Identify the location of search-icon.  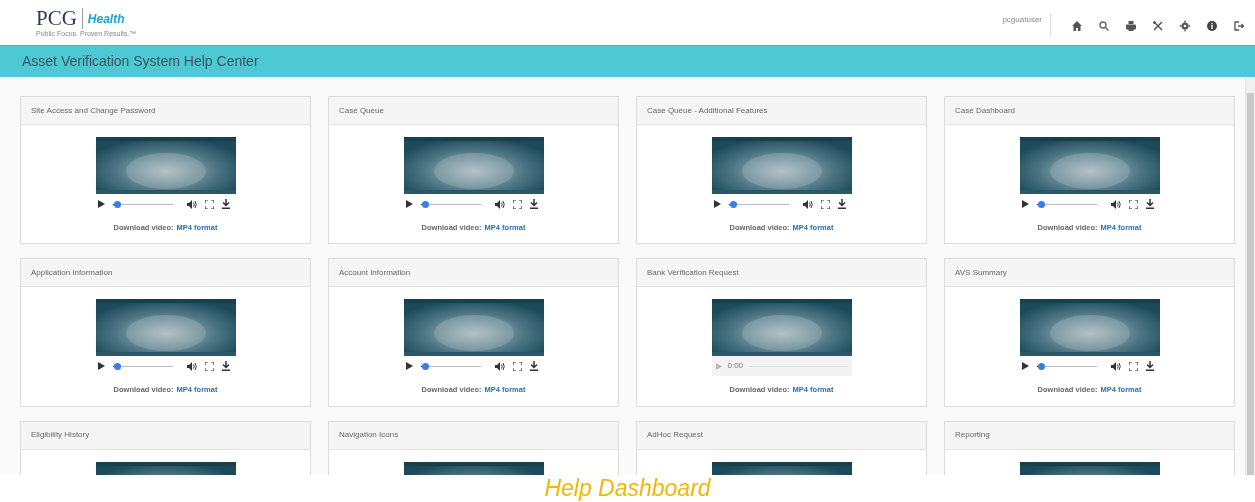
(1104, 25).